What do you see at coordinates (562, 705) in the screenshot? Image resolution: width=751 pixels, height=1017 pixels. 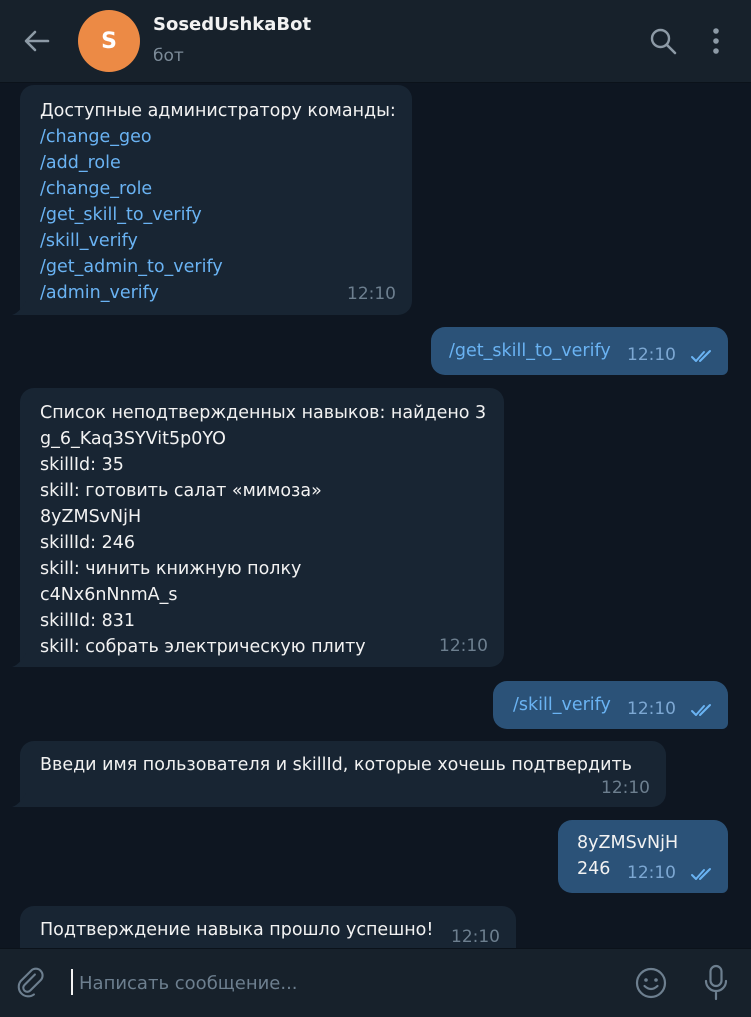 I see `message-text: /skill_verify` at bounding box center [562, 705].